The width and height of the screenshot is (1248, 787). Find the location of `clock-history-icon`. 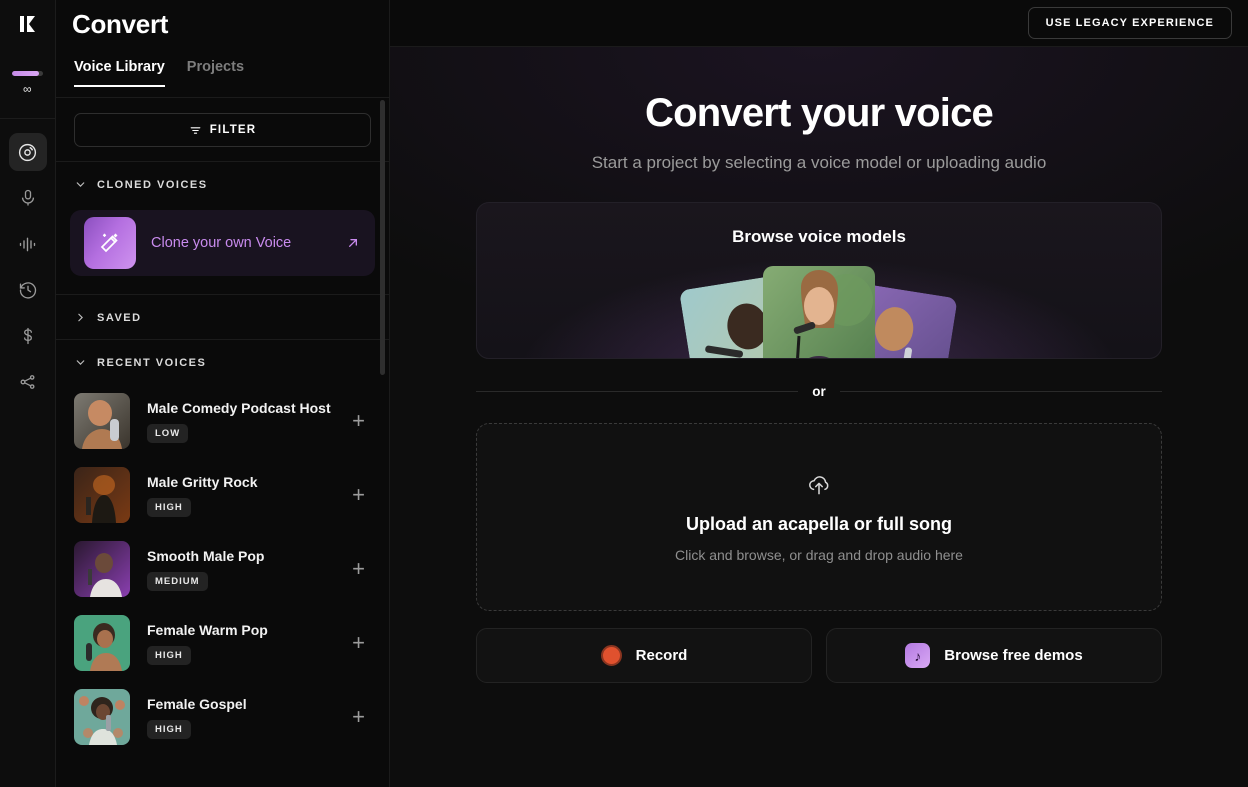

clock-history-icon is located at coordinates (27, 290).